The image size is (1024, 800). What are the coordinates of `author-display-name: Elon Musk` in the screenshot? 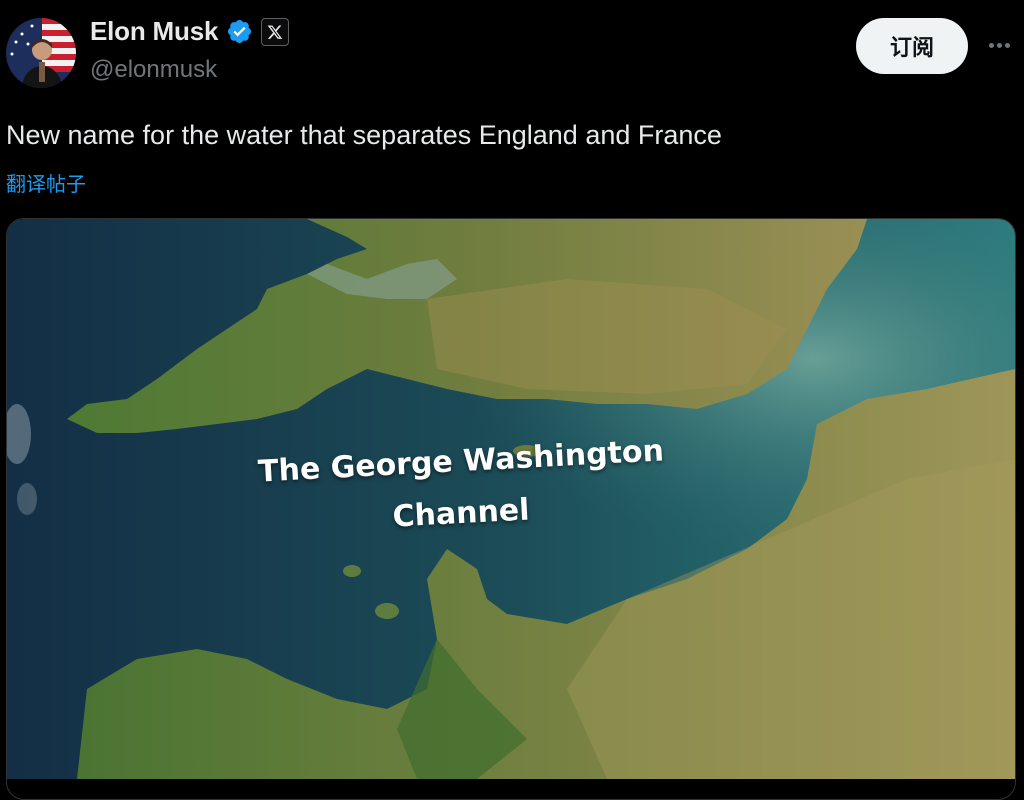 It's located at (154, 31).